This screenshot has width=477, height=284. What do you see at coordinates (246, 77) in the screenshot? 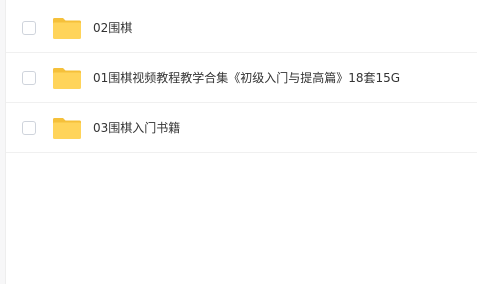
I see `file-name: 01围棋视频教程教学合集《初级入门与提高篇》18套15G` at bounding box center [246, 77].